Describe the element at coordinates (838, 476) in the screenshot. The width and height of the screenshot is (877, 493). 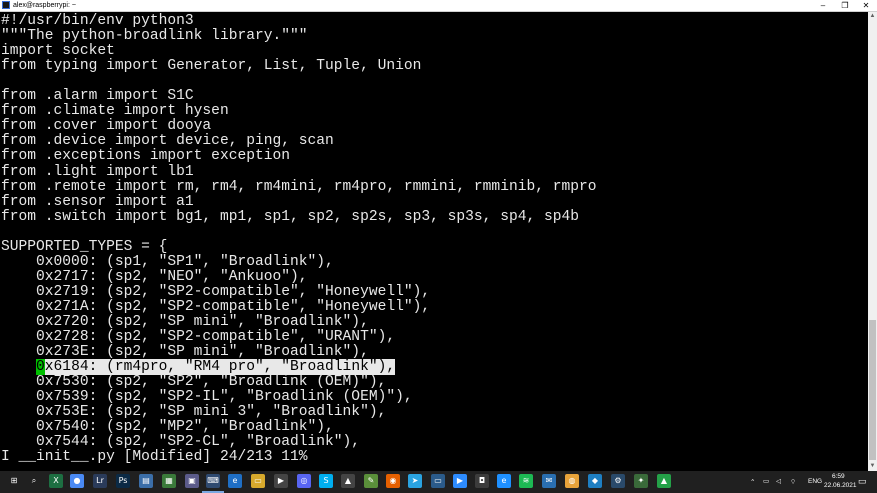
I see `clock-time: 6:59` at that location.